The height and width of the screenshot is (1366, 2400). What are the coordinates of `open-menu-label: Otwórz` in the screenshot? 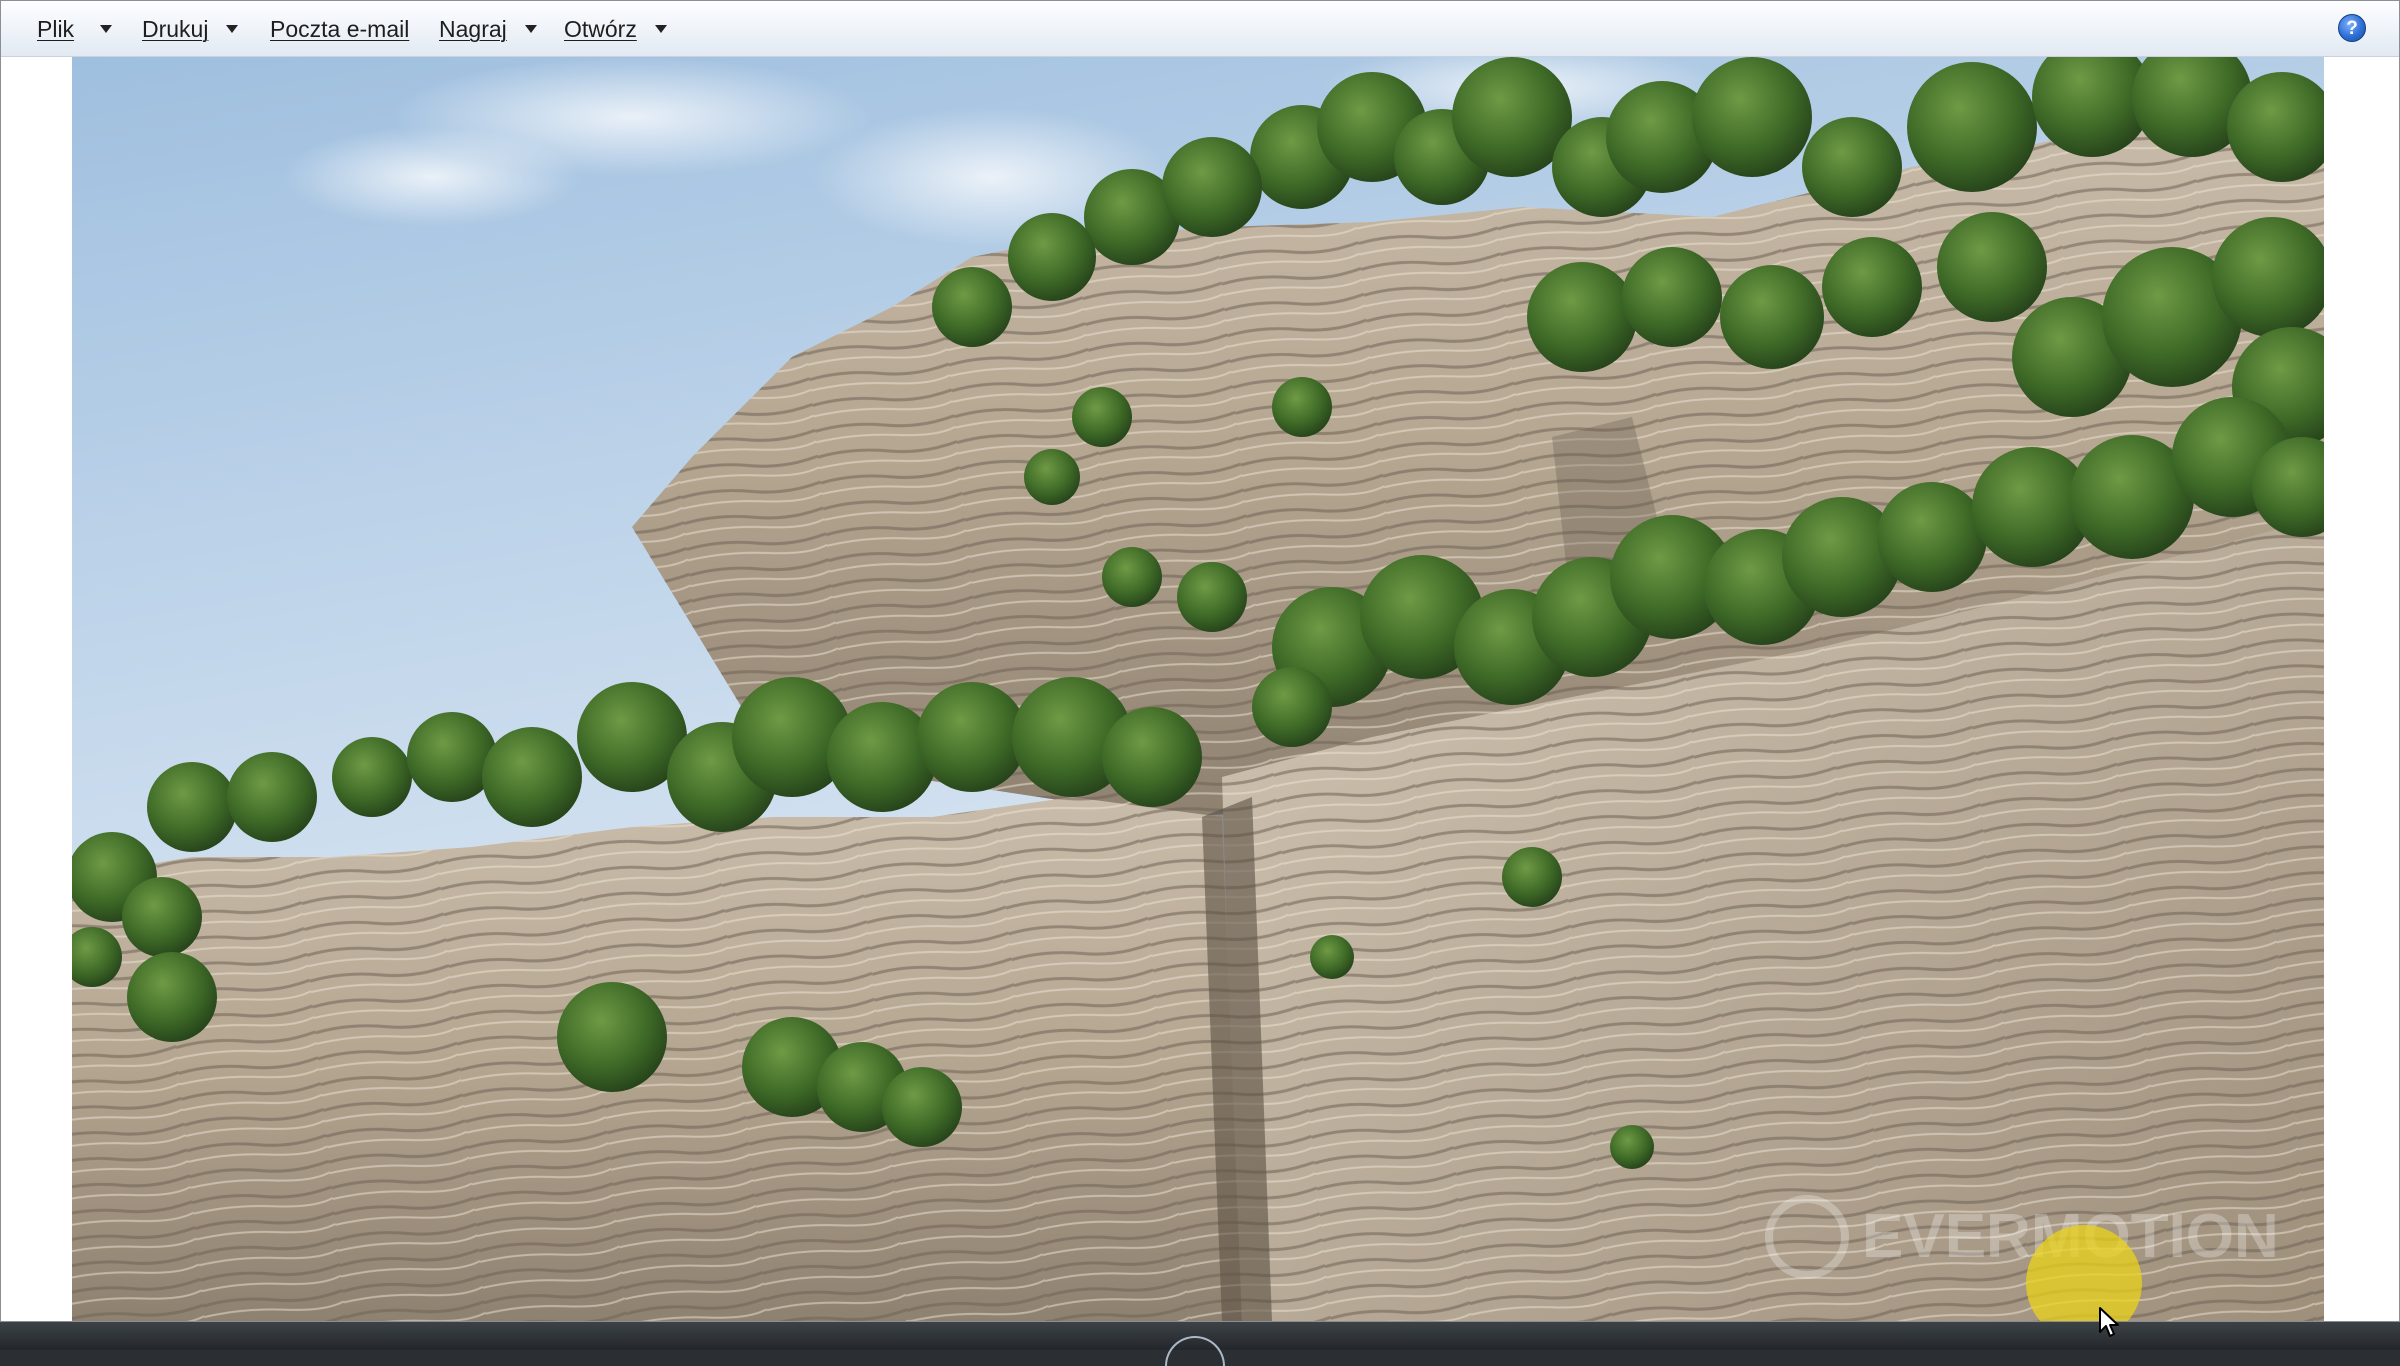 It's located at (600, 29).